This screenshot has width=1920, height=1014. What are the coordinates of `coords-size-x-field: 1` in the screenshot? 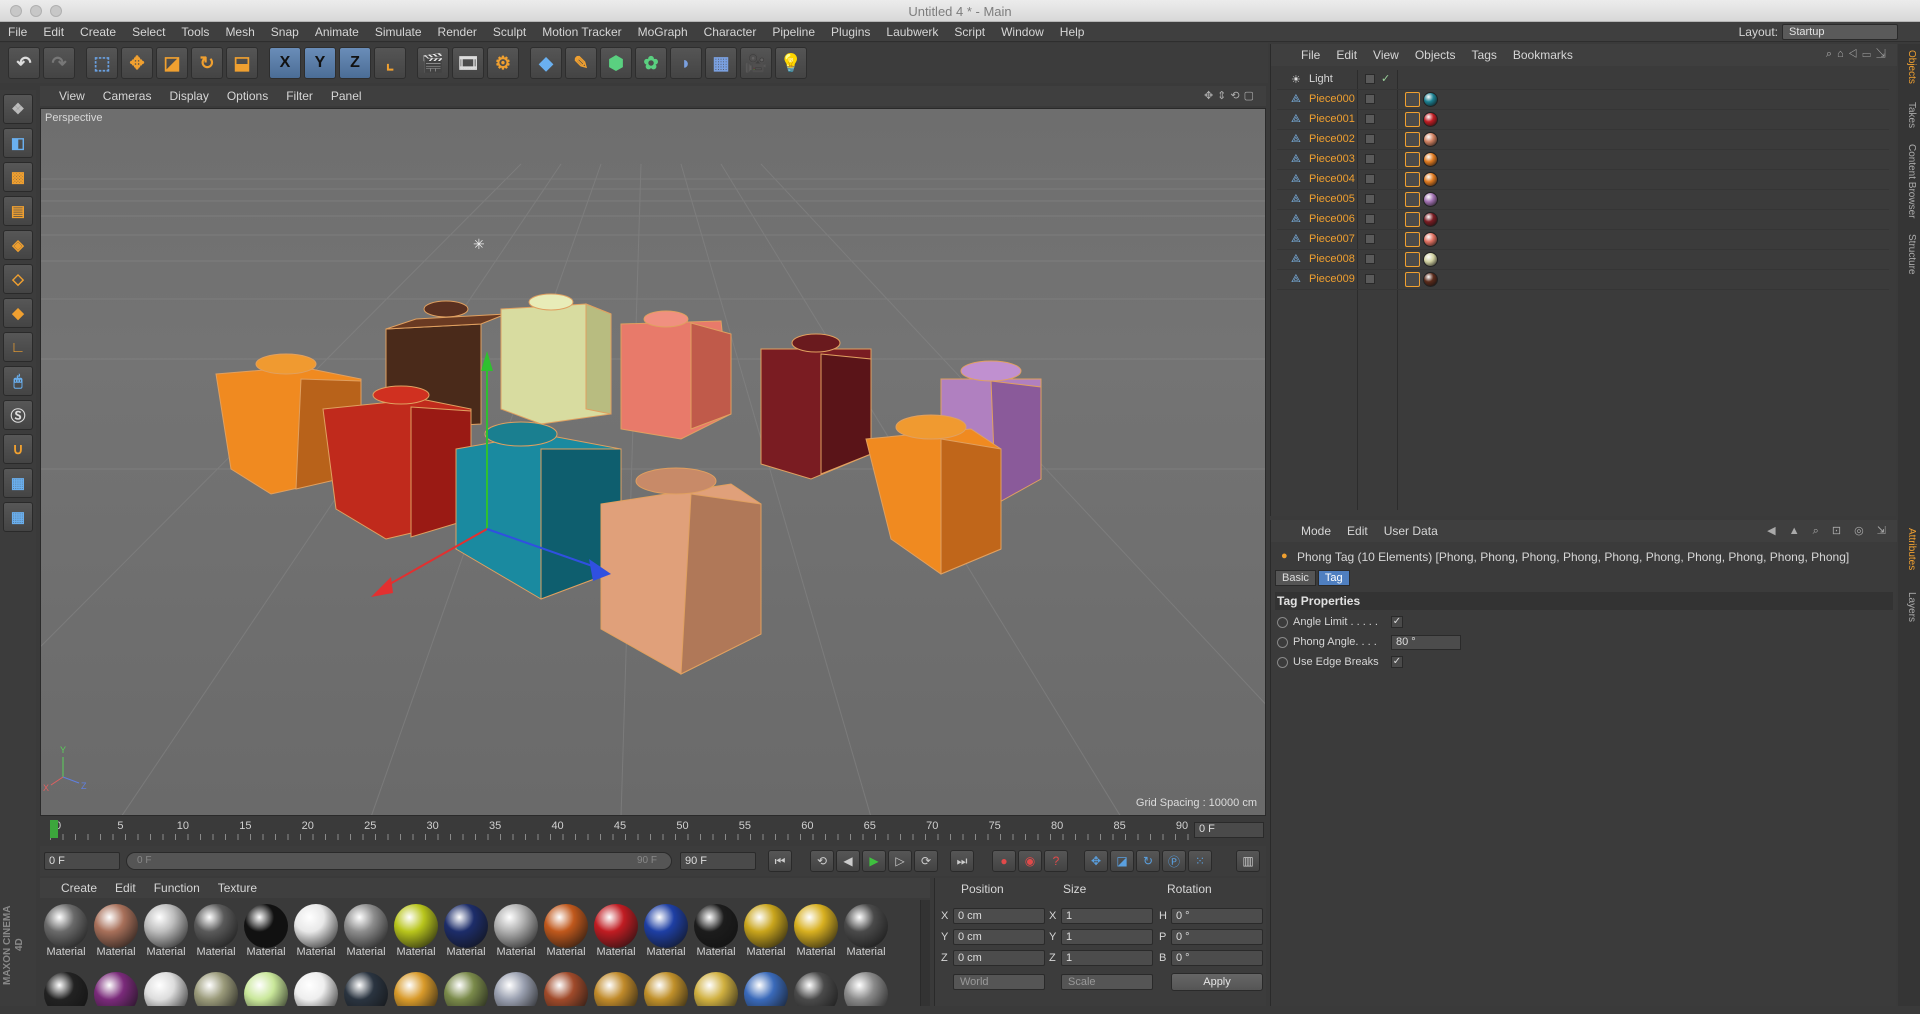 It's located at (1107, 916).